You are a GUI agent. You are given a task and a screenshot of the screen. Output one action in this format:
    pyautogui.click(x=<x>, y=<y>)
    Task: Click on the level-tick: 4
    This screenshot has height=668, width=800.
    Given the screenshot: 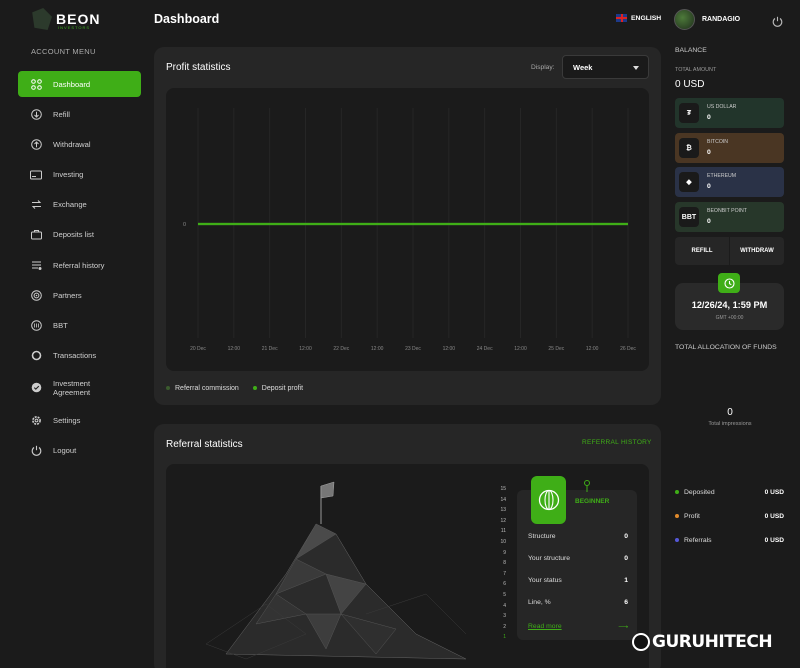 What is the action you would take?
    pyautogui.click(x=504, y=605)
    